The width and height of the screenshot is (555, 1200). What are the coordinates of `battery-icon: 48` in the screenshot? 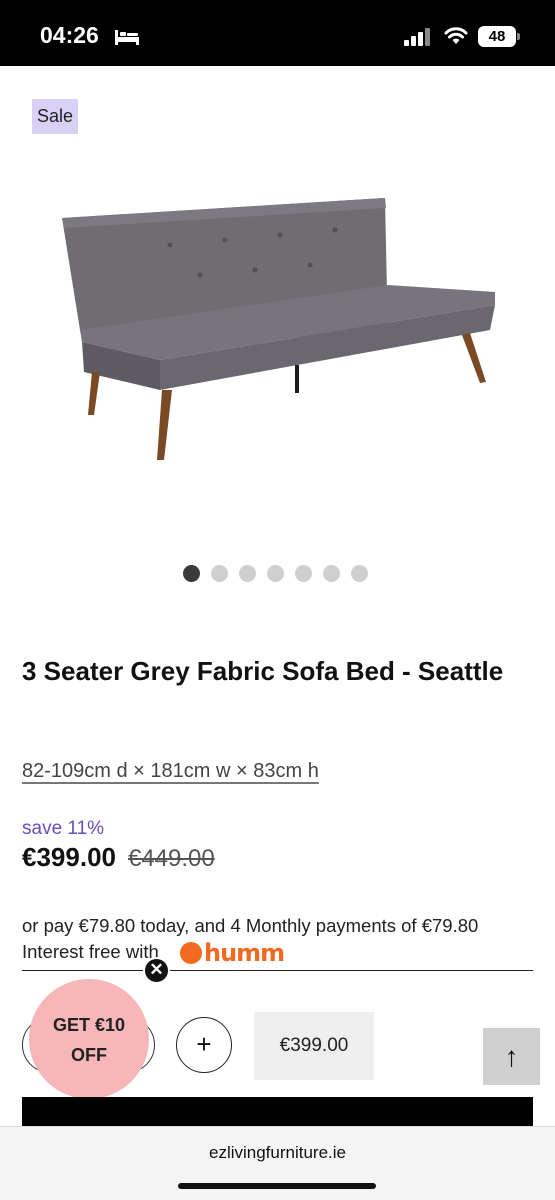 It's located at (497, 36).